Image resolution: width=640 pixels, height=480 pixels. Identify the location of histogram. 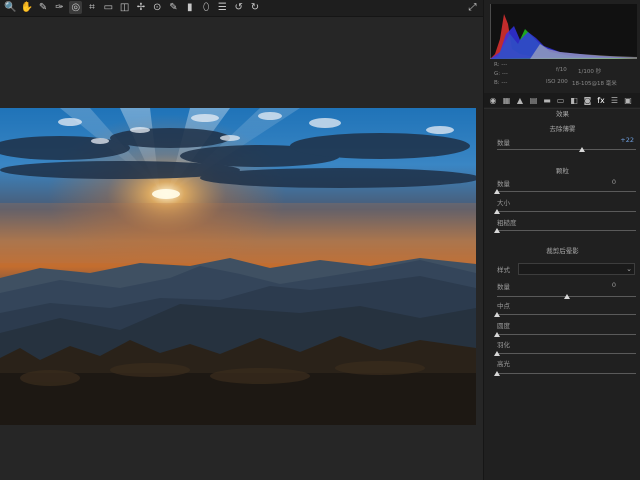
(563, 31).